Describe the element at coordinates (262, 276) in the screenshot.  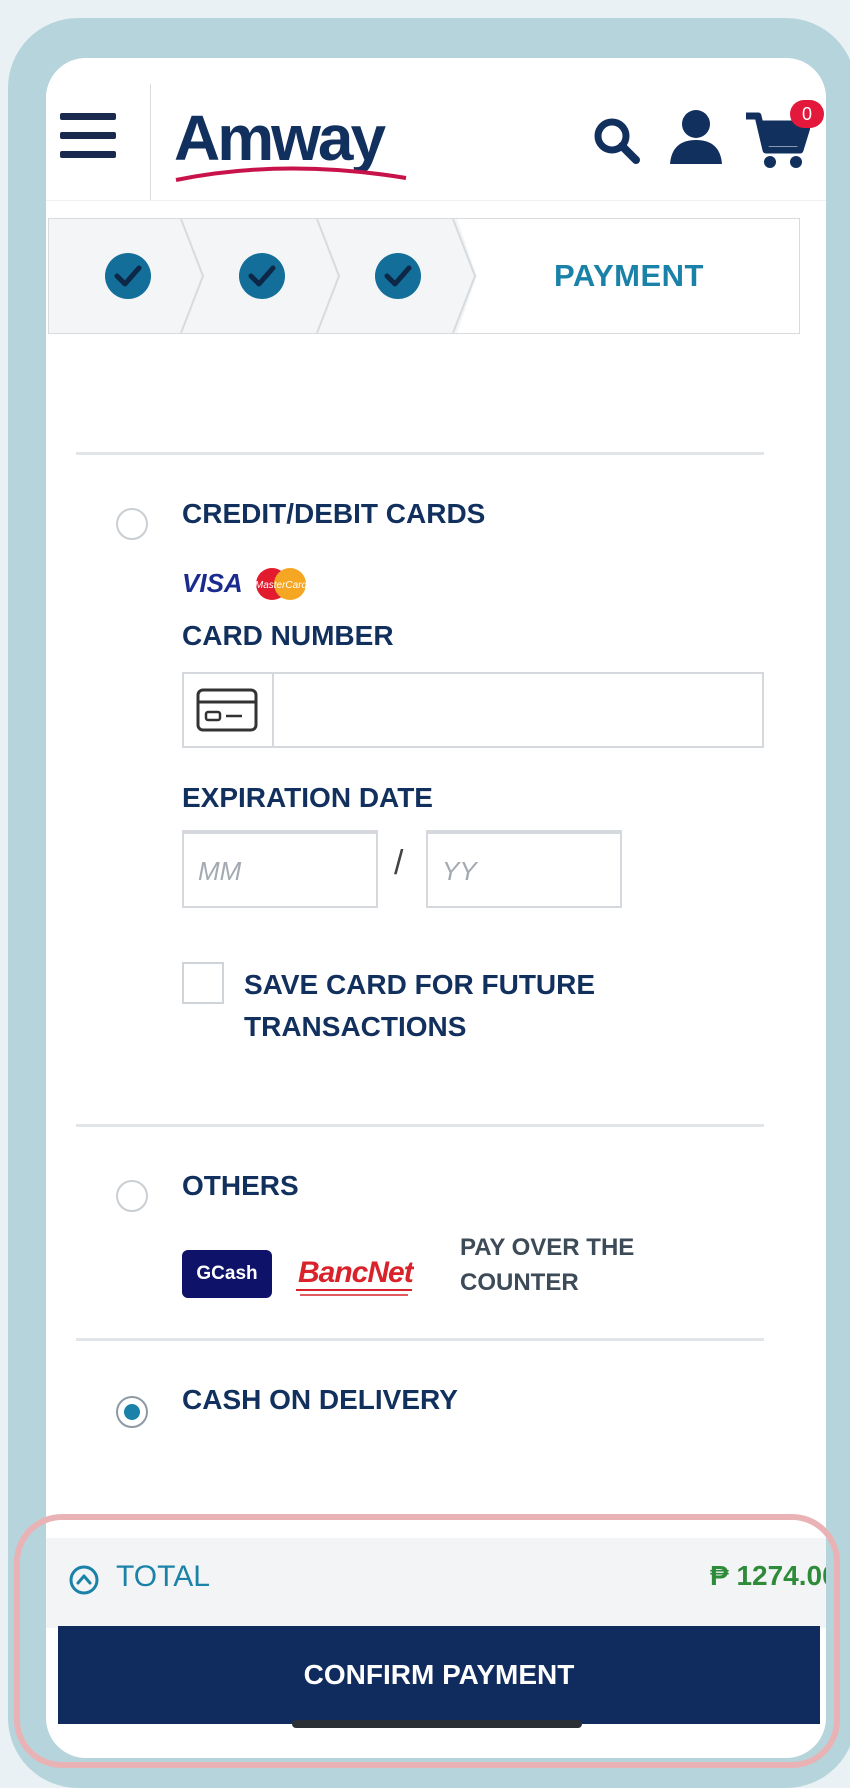
I see `step-2-check-icon` at that location.